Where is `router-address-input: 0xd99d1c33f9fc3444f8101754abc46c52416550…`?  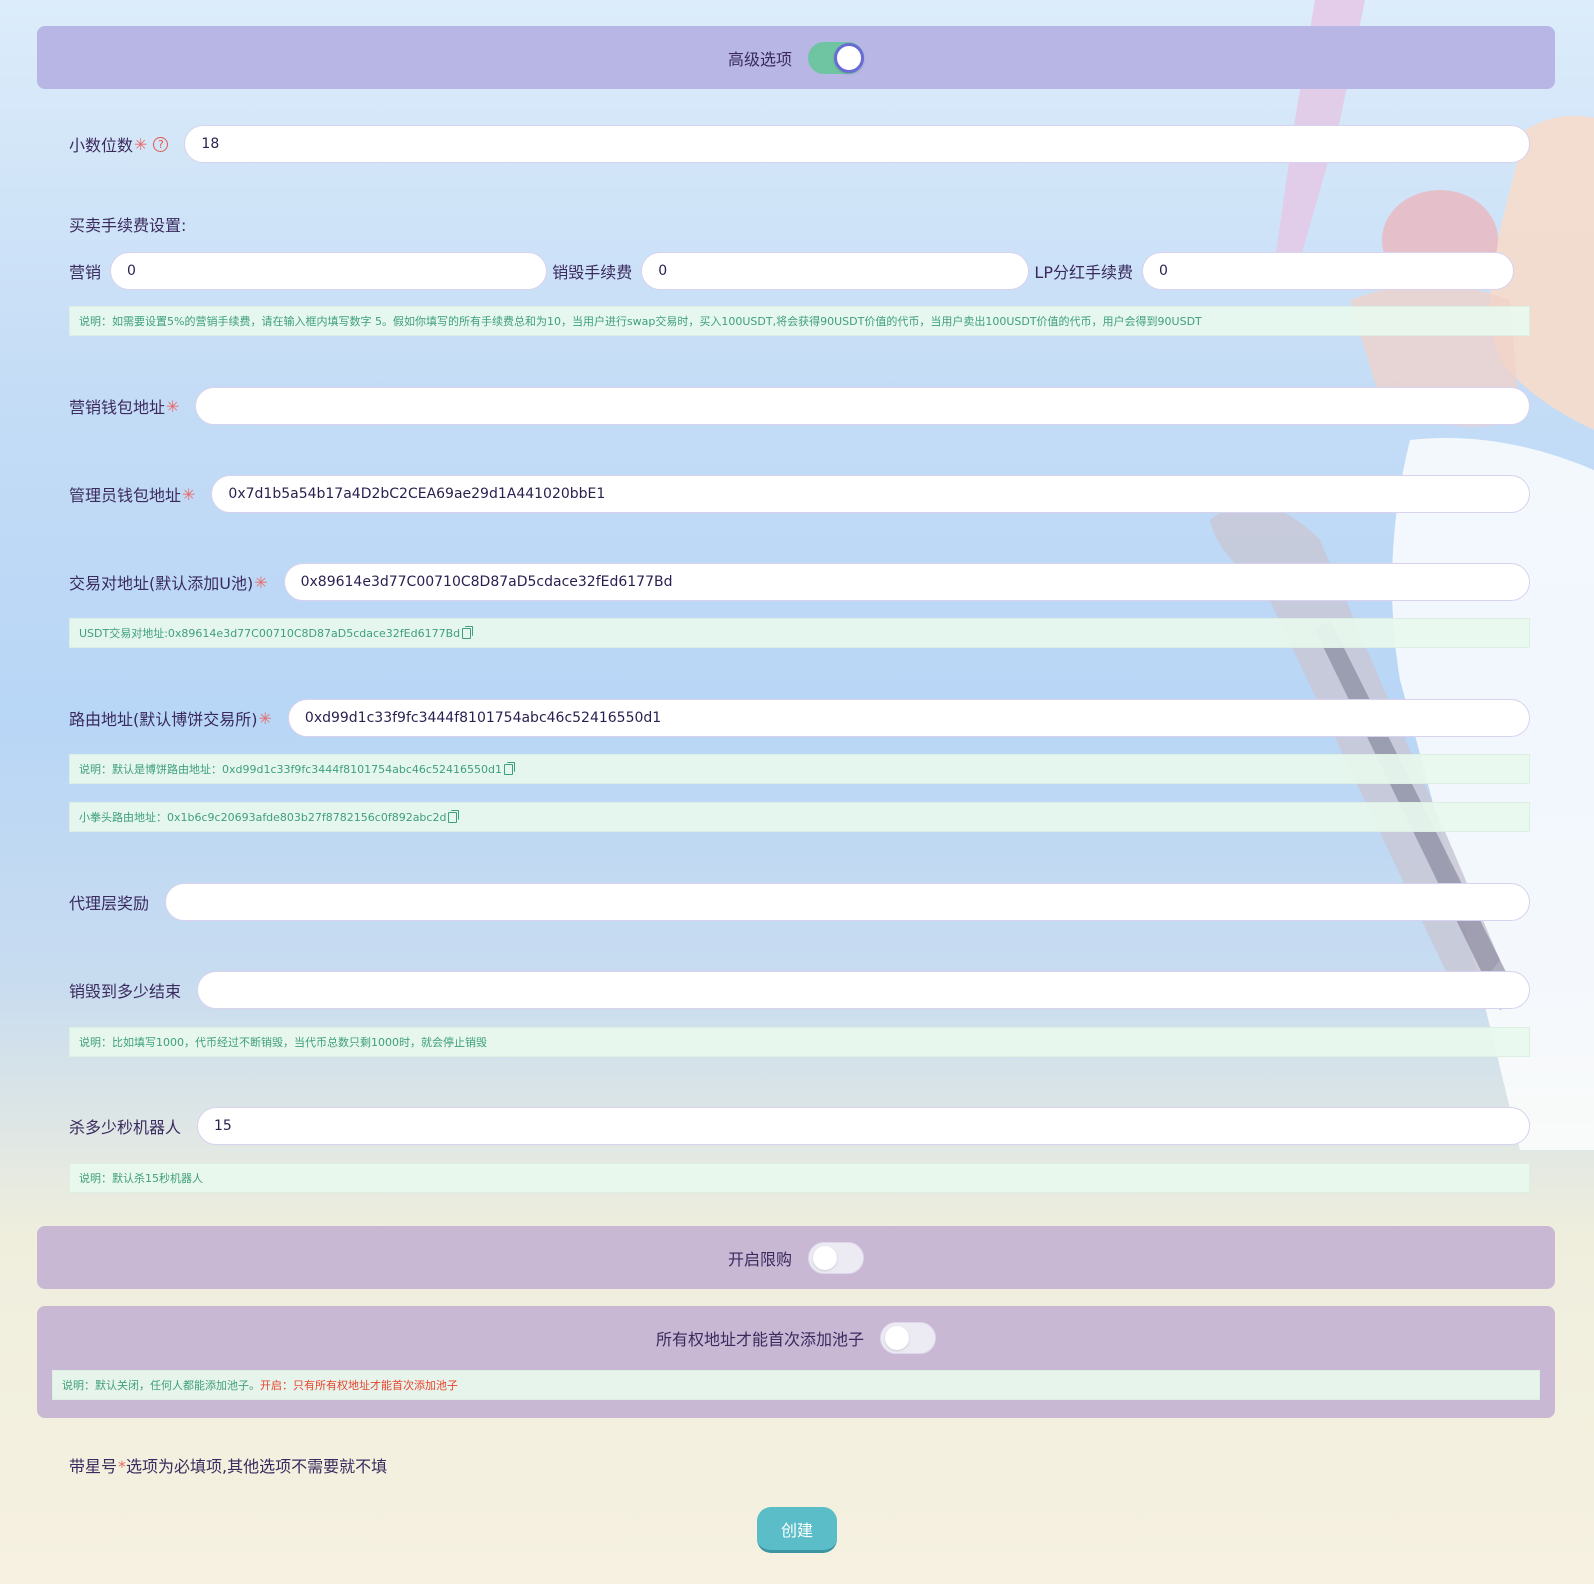
router-address-input: 0xd99d1c33f9fc3444f8101754abc46c52416550… is located at coordinates (908, 718).